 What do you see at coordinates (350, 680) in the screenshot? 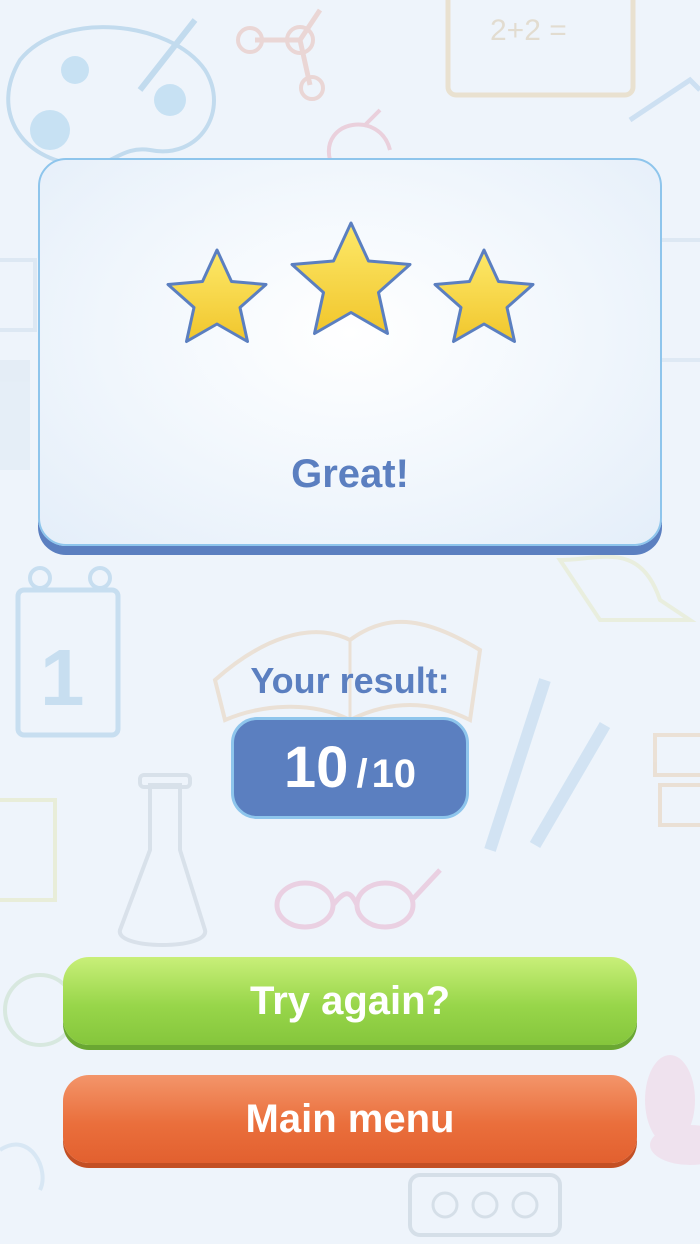
I see `result-label: Your result:` at bounding box center [350, 680].